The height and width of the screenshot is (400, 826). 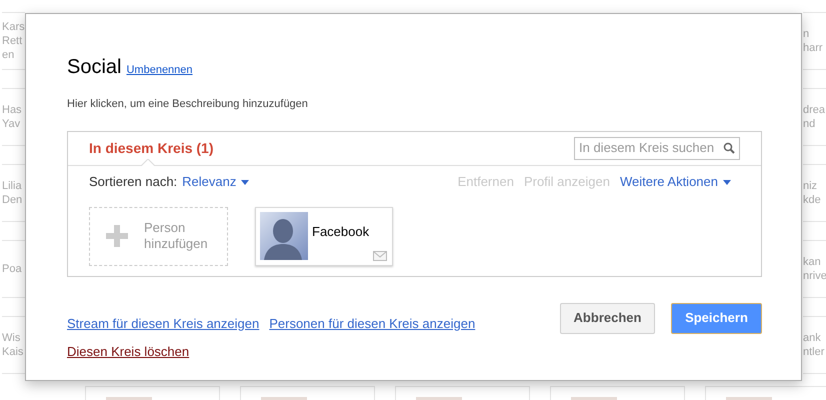 I want to click on save-button: Speichern, so click(x=716, y=318).